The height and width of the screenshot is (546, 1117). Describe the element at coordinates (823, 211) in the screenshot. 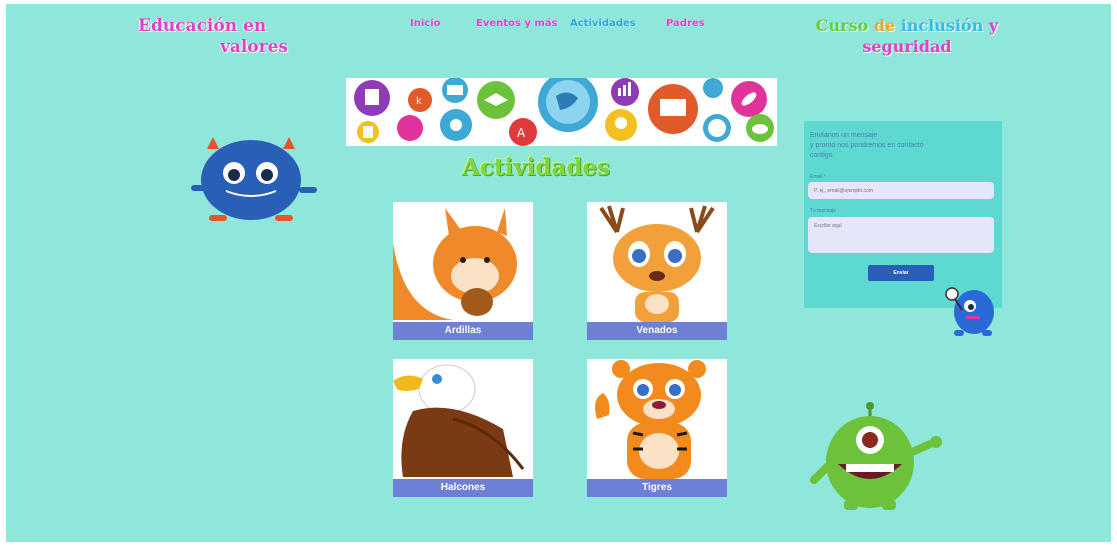

I see `message-label: Tu mensaje` at that location.